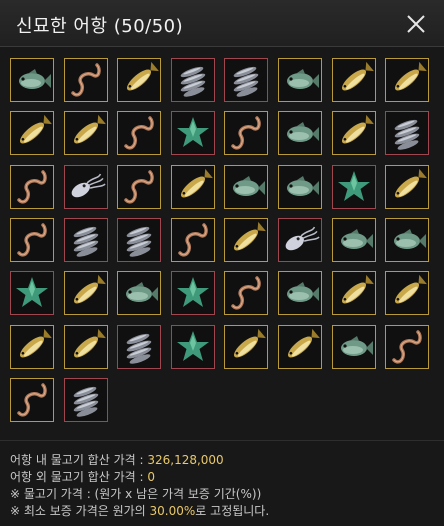 Image resolution: width=444 pixels, height=526 pixels. I want to click on outside-total-row: 어항 외 물고기 합산 가격 : 0, so click(224, 477).